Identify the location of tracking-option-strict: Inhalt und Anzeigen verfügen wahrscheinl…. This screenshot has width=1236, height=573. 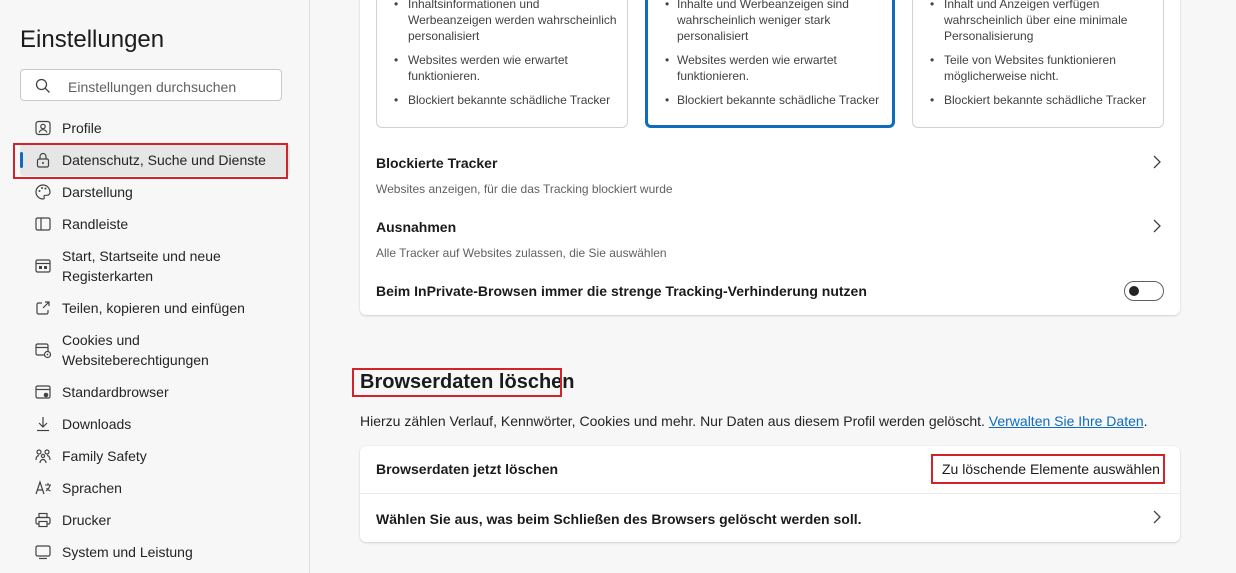
(1038, 64).